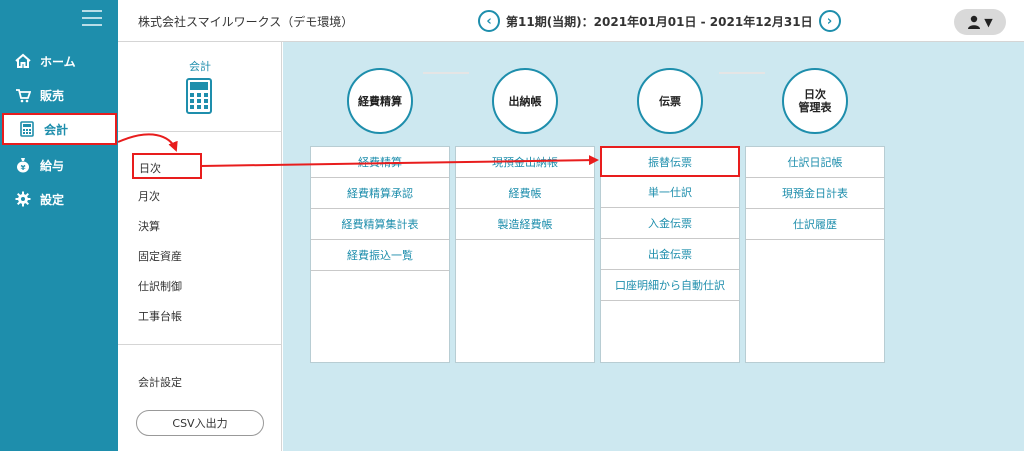 Image resolution: width=1024 pixels, height=451 pixels. What do you see at coordinates (974, 22) in the screenshot?
I see `user-icon` at bounding box center [974, 22].